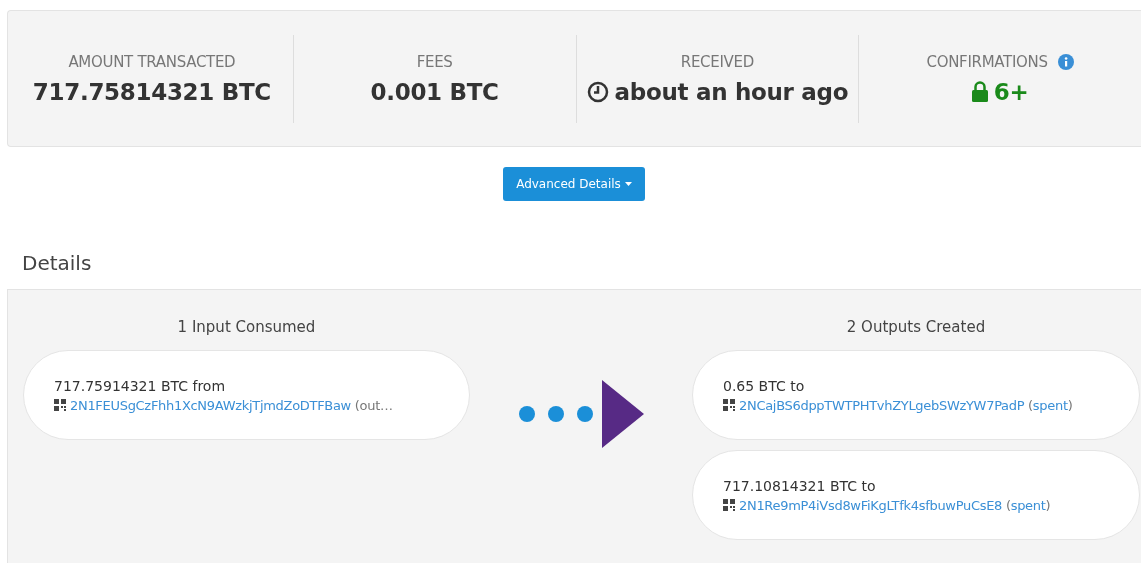  Describe the element at coordinates (434, 61) in the screenshot. I see `stat-label: FEES` at that location.